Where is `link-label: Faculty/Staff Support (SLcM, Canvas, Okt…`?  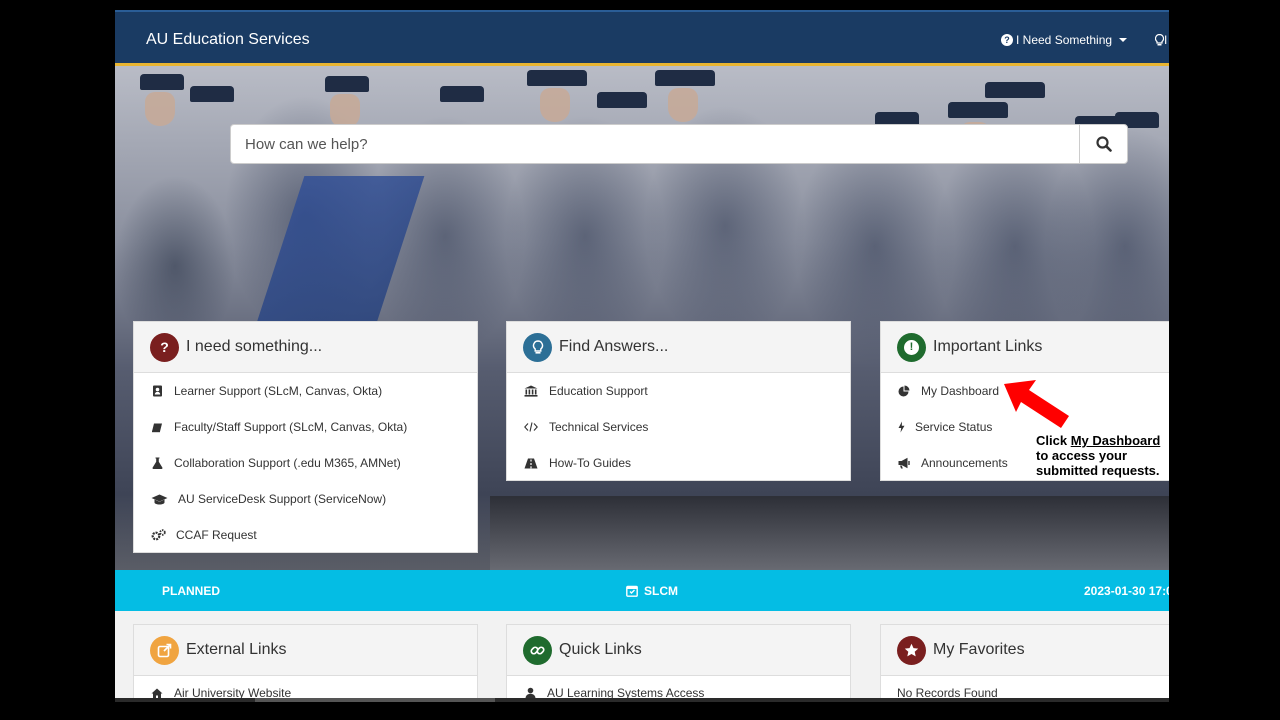 link-label: Faculty/Staff Support (SLcM, Canvas, Okt… is located at coordinates (291, 427).